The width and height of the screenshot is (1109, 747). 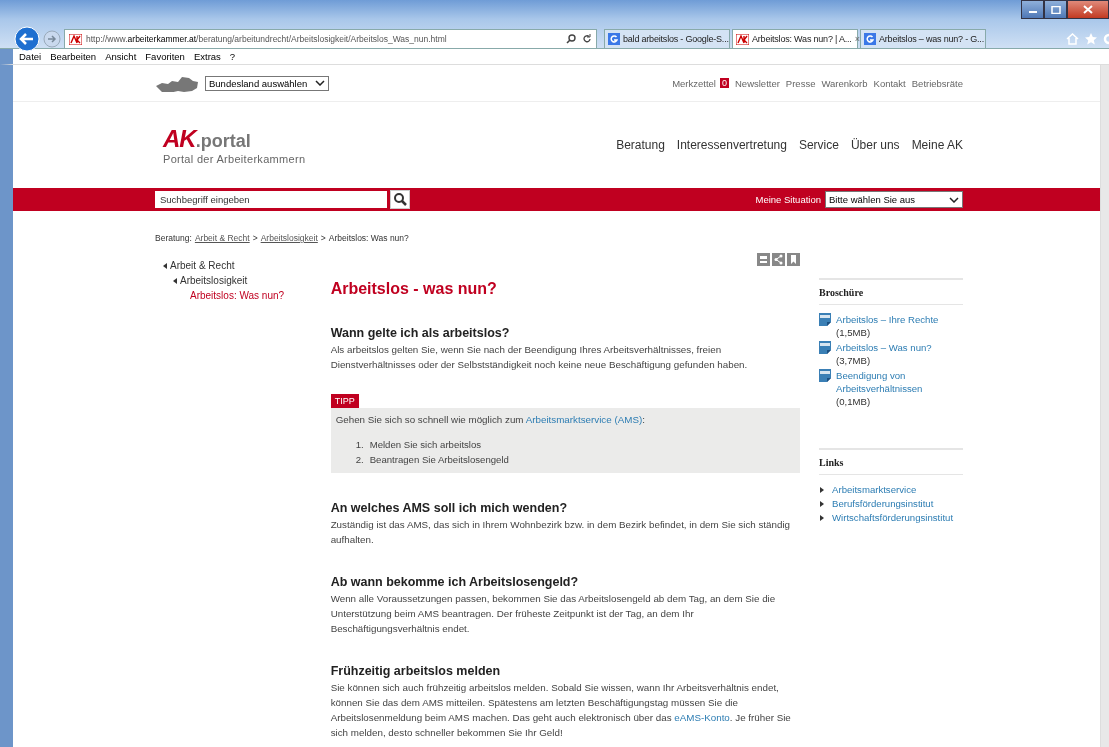 I want to click on section-heading: Wann gelte ich als arbeitslos?, so click(x=420, y=333).